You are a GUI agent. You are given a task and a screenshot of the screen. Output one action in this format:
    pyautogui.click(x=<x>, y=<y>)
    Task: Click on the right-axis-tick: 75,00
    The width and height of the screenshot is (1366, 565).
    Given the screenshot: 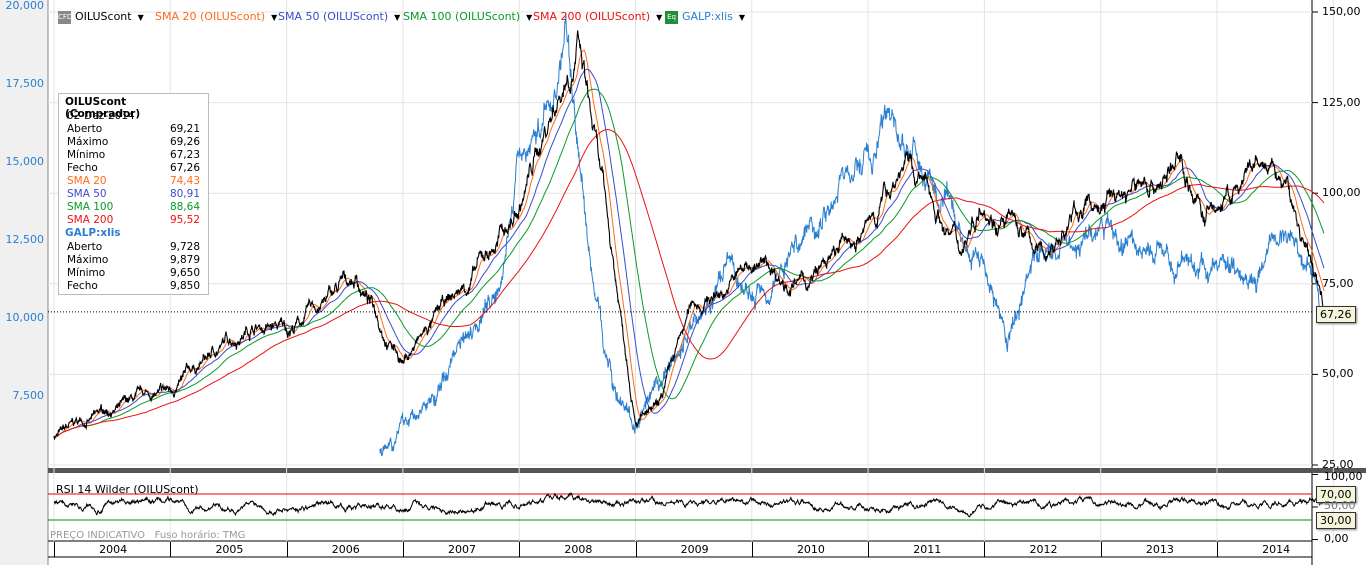 What is the action you would take?
    pyautogui.click(x=1338, y=283)
    